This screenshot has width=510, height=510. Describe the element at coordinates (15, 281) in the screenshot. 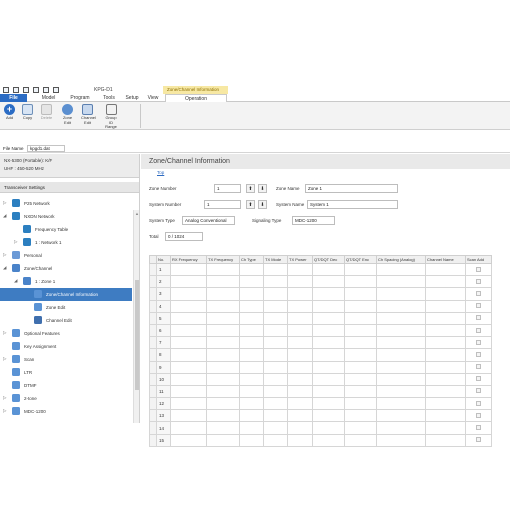

I see `collapse-icon: ◢` at that location.